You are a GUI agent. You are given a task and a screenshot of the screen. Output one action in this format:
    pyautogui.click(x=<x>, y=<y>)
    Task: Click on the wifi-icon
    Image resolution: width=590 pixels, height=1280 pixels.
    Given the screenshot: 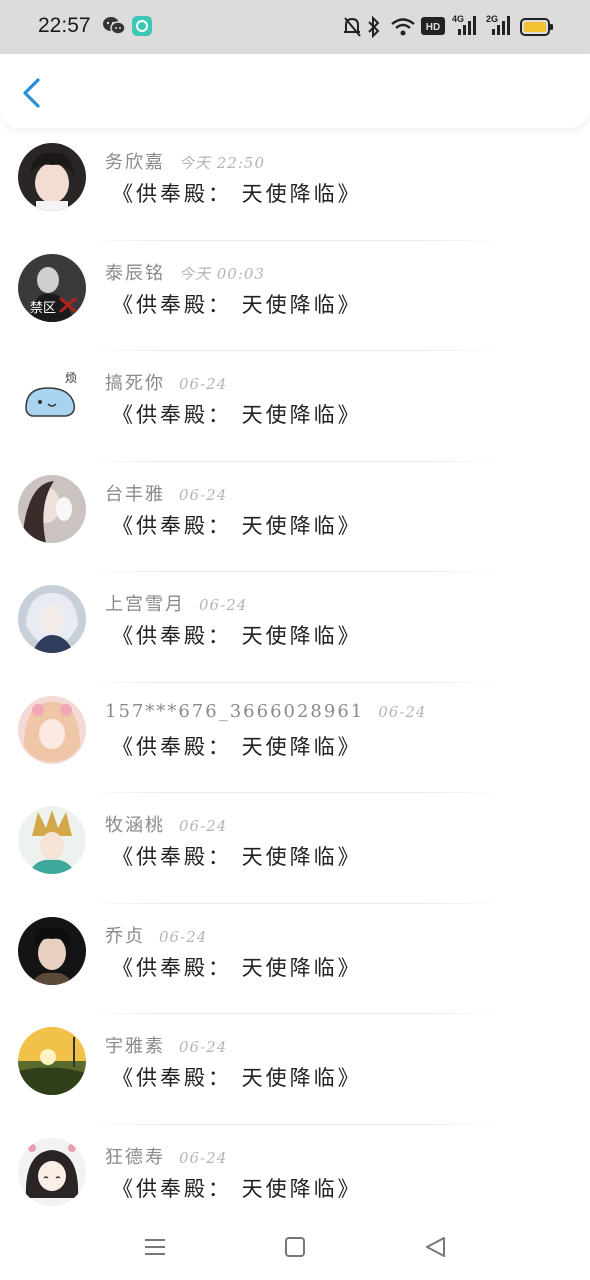 What is the action you would take?
    pyautogui.click(x=403, y=29)
    